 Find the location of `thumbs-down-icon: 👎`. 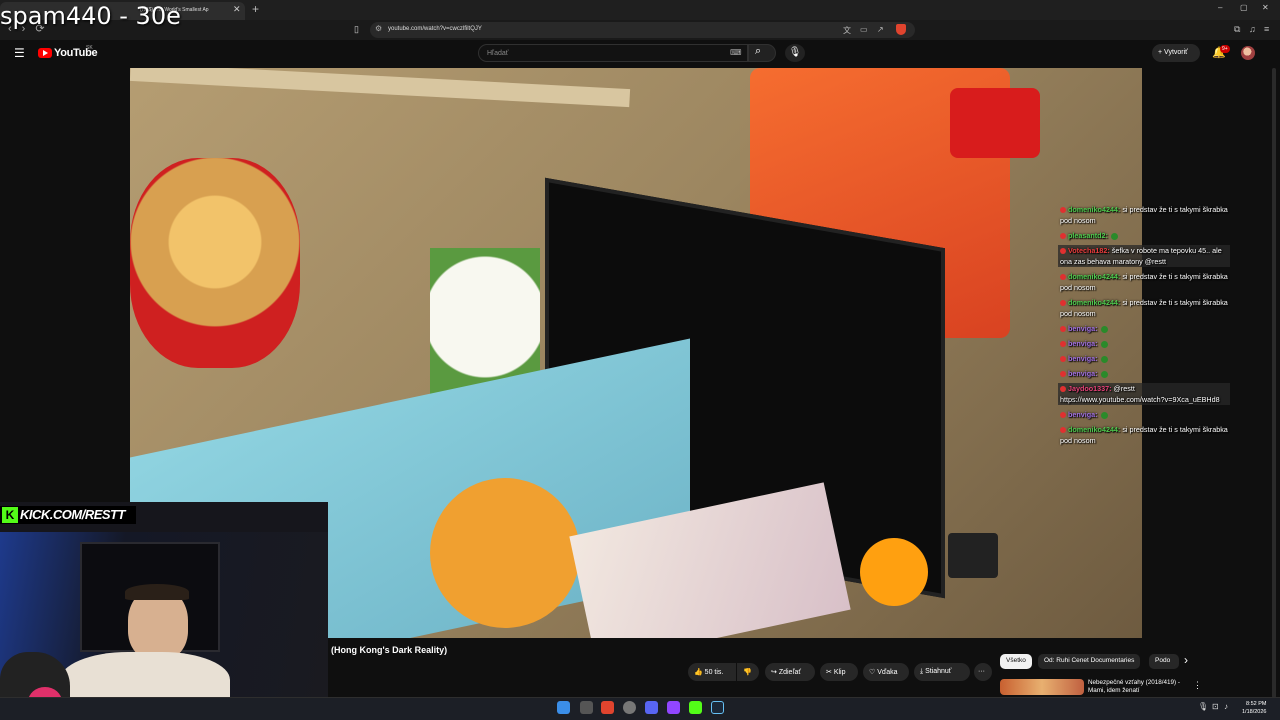

thumbs-down-icon: 👎 is located at coordinates (747, 672).